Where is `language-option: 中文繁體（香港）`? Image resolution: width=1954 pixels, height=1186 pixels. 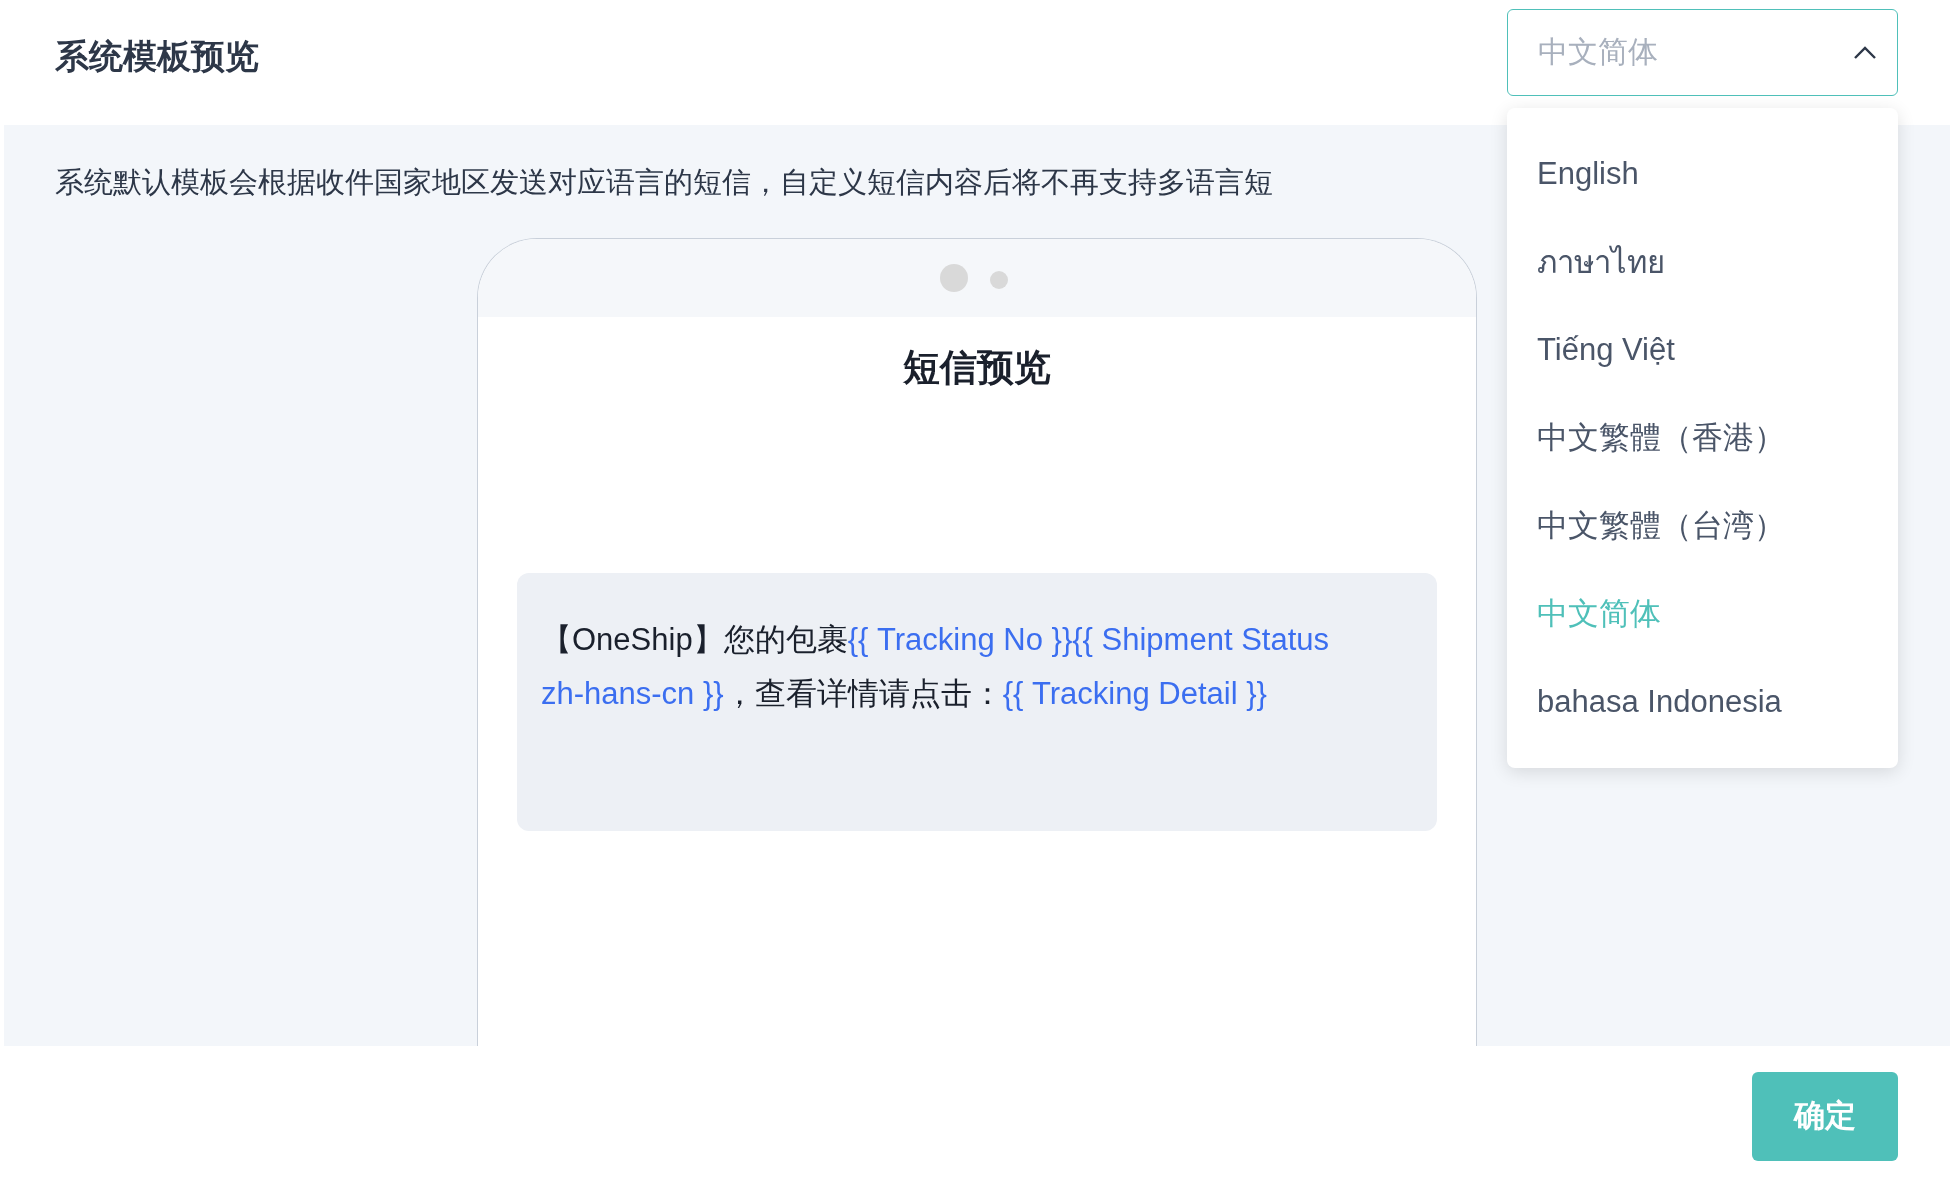 language-option: 中文繁體（香港） is located at coordinates (1702, 438).